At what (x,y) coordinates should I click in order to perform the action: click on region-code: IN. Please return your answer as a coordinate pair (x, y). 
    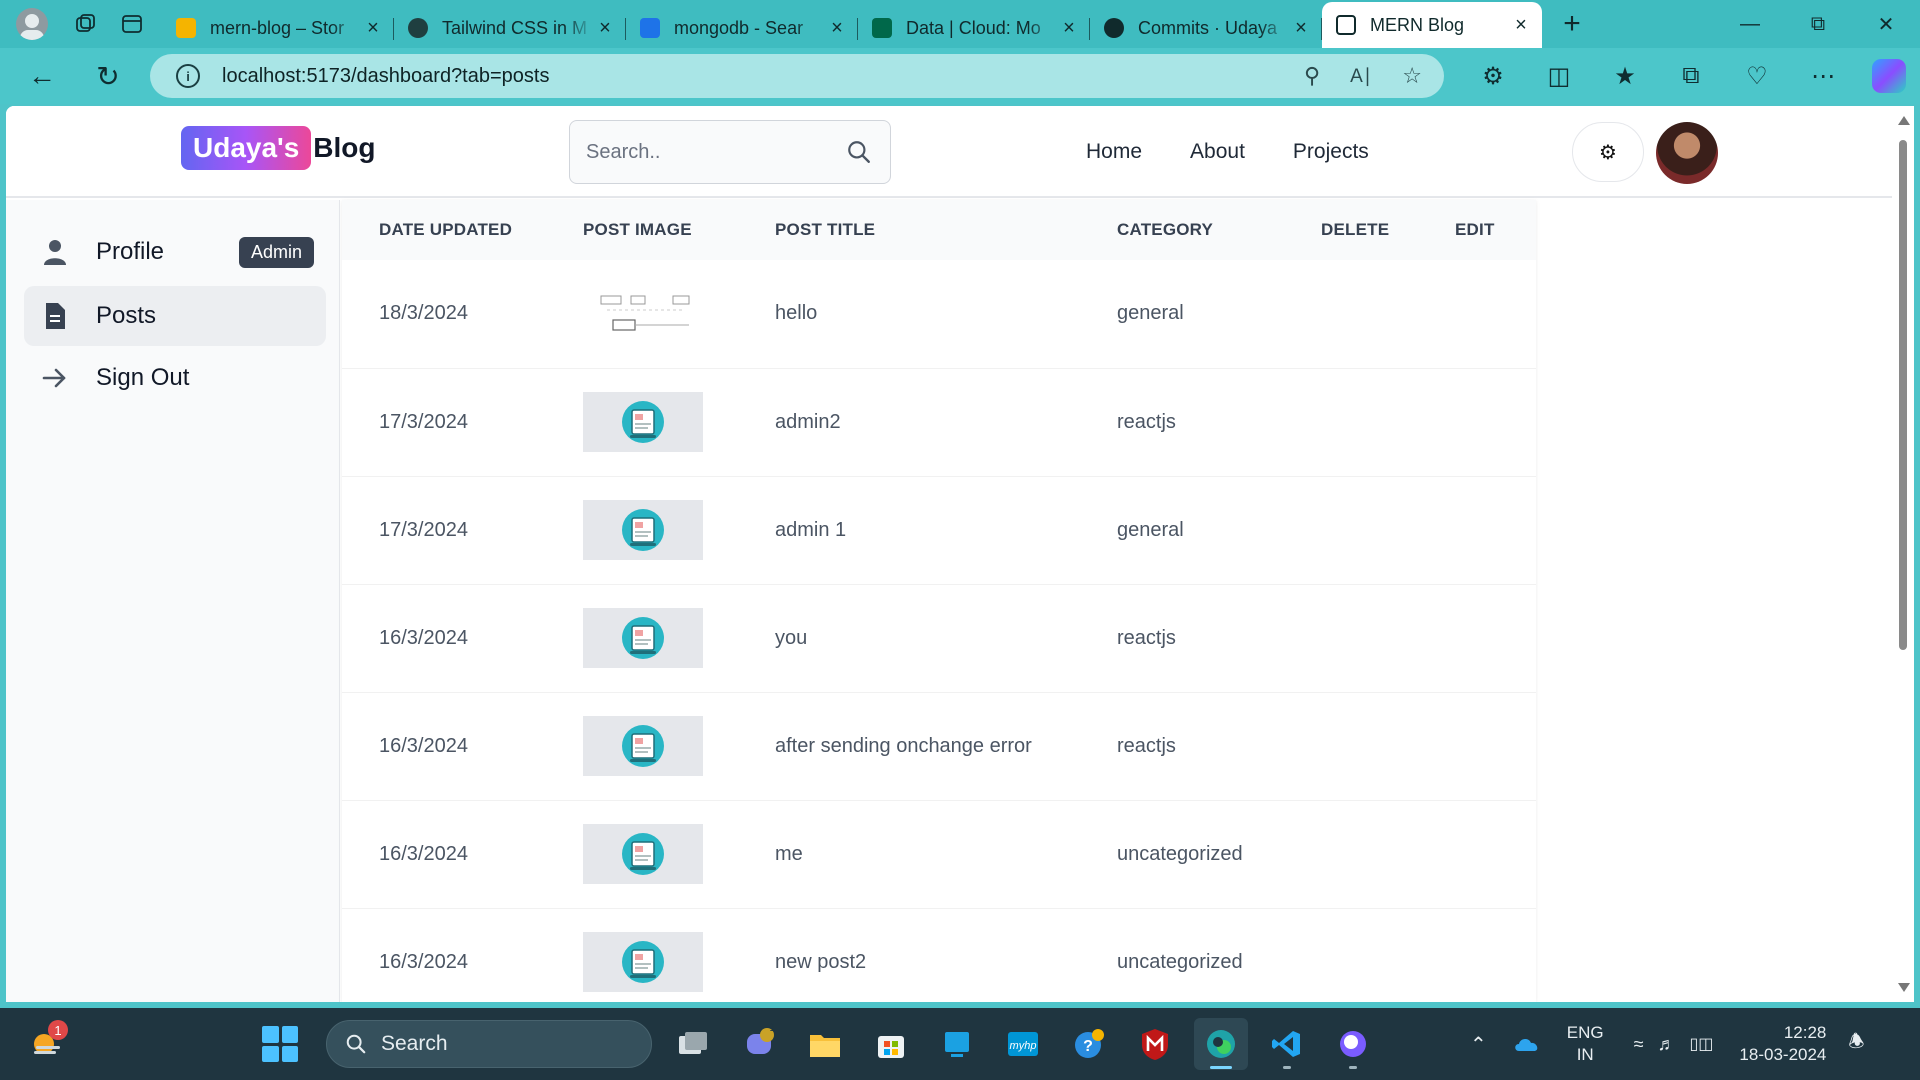
    Looking at the image, I should click on (1585, 1054).